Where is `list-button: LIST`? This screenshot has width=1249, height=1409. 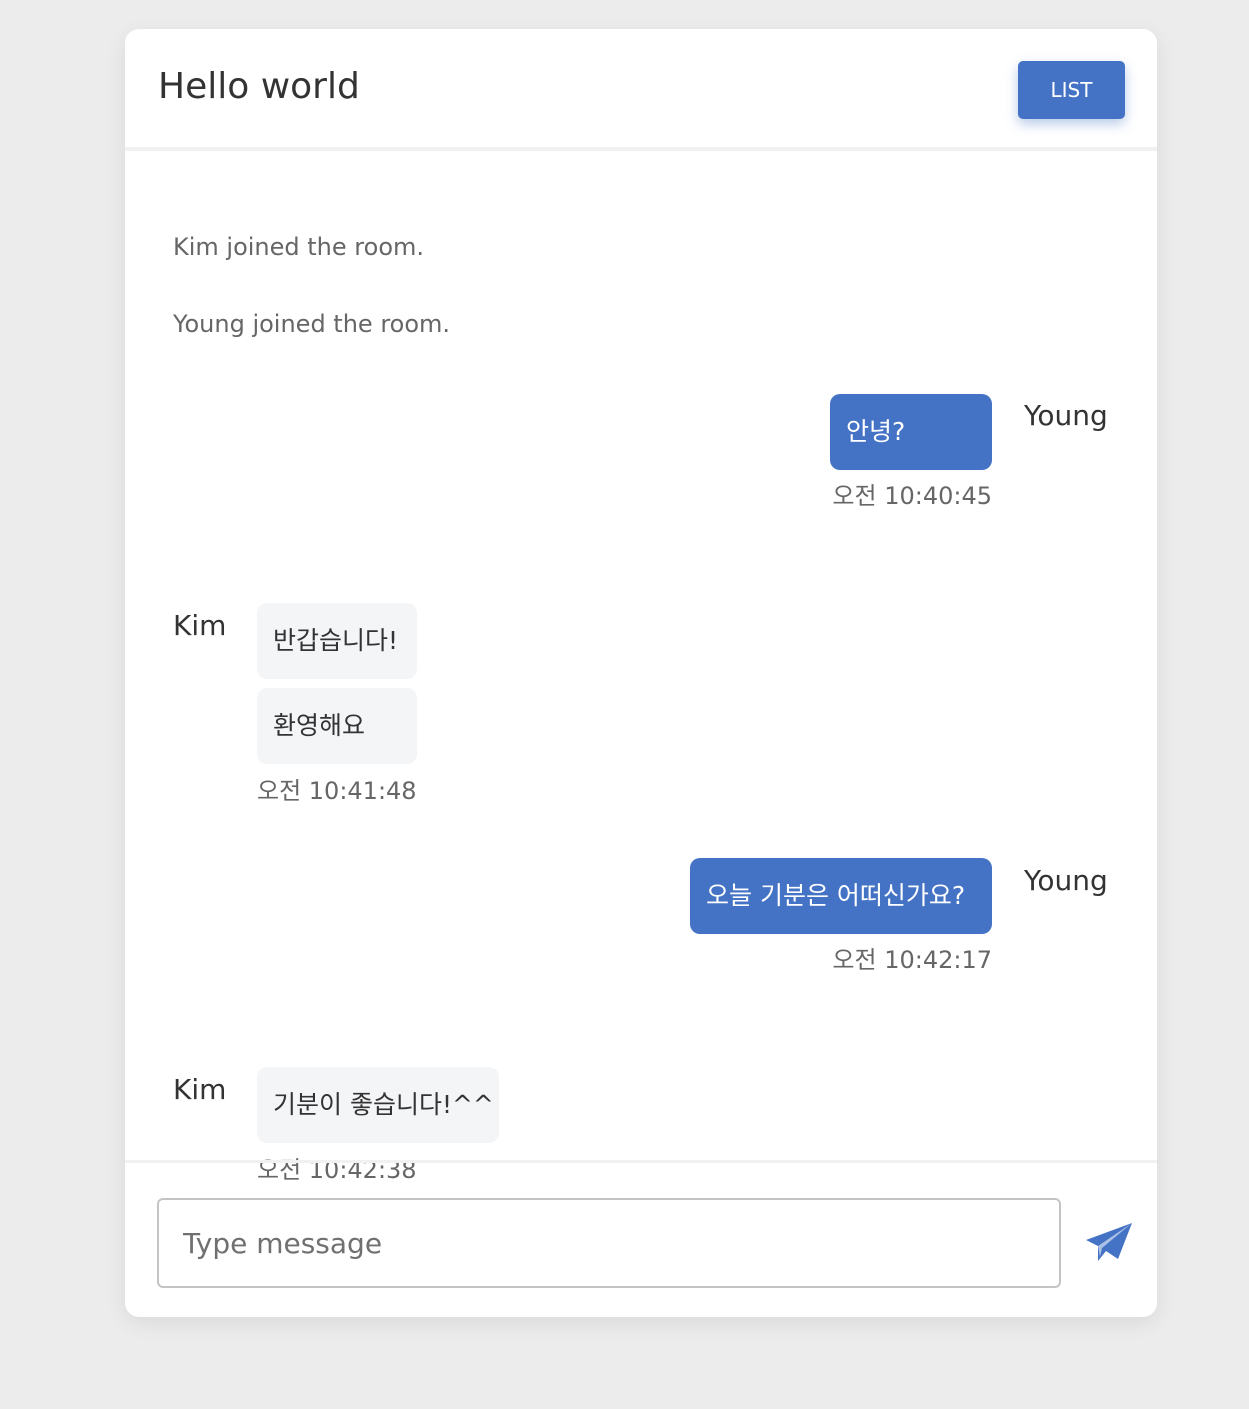
list-button: LIST is located at coordinates (1071, 90).